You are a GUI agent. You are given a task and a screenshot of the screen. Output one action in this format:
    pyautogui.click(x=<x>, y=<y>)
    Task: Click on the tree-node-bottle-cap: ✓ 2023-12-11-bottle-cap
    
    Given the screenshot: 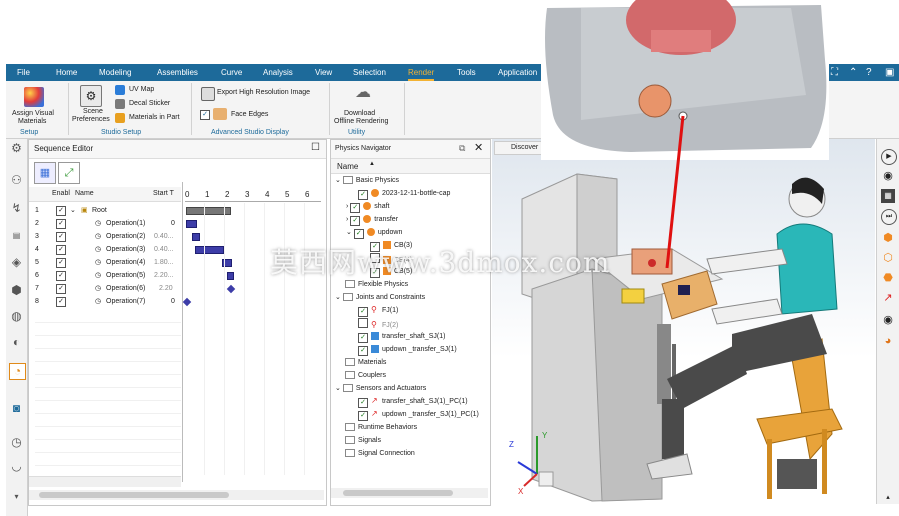 What is the action you would take?
    pyautogui.click(x=404, y=193)
    